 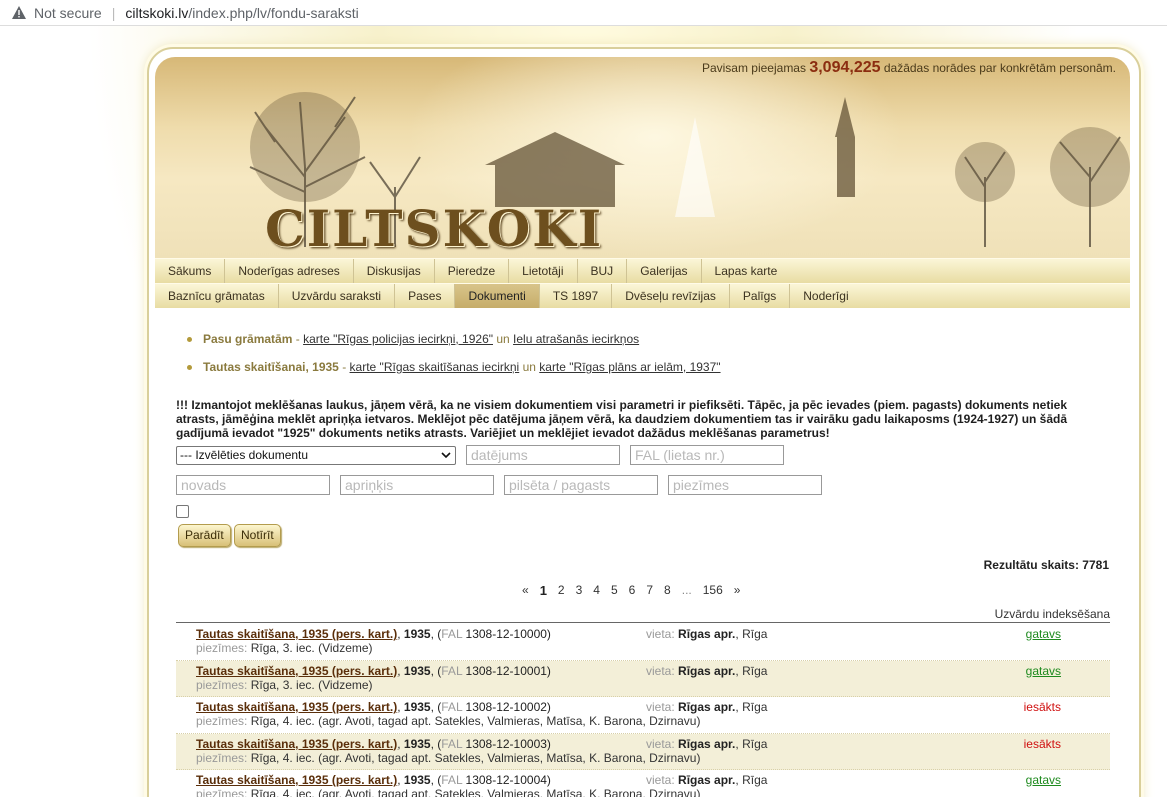 I want to click on url-text: ciltskoki.lv/index.php/lv/fondu-saraksti, so click(x=241, y=13).